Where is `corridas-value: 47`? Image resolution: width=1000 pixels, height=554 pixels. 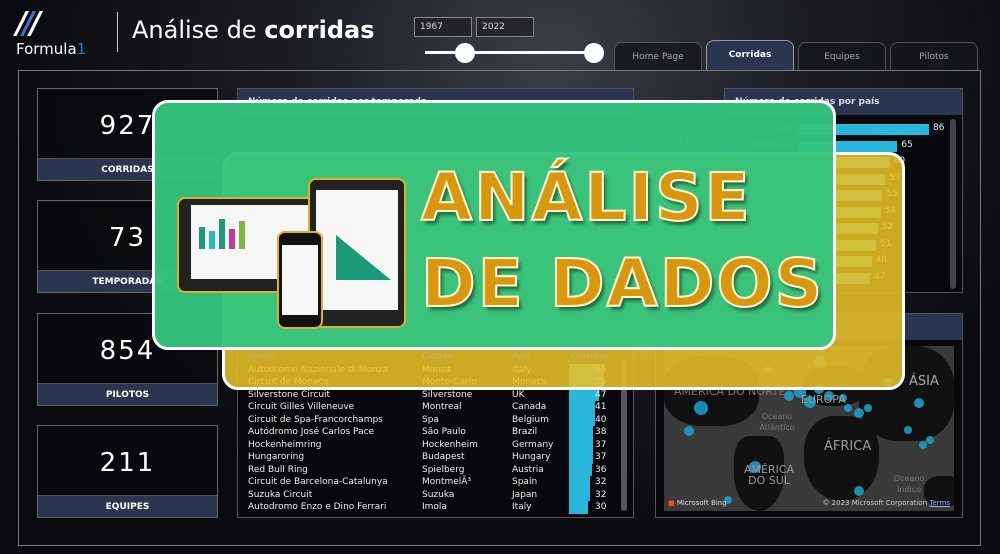 corridas-value: 47 is located at coordinates (601, 394).